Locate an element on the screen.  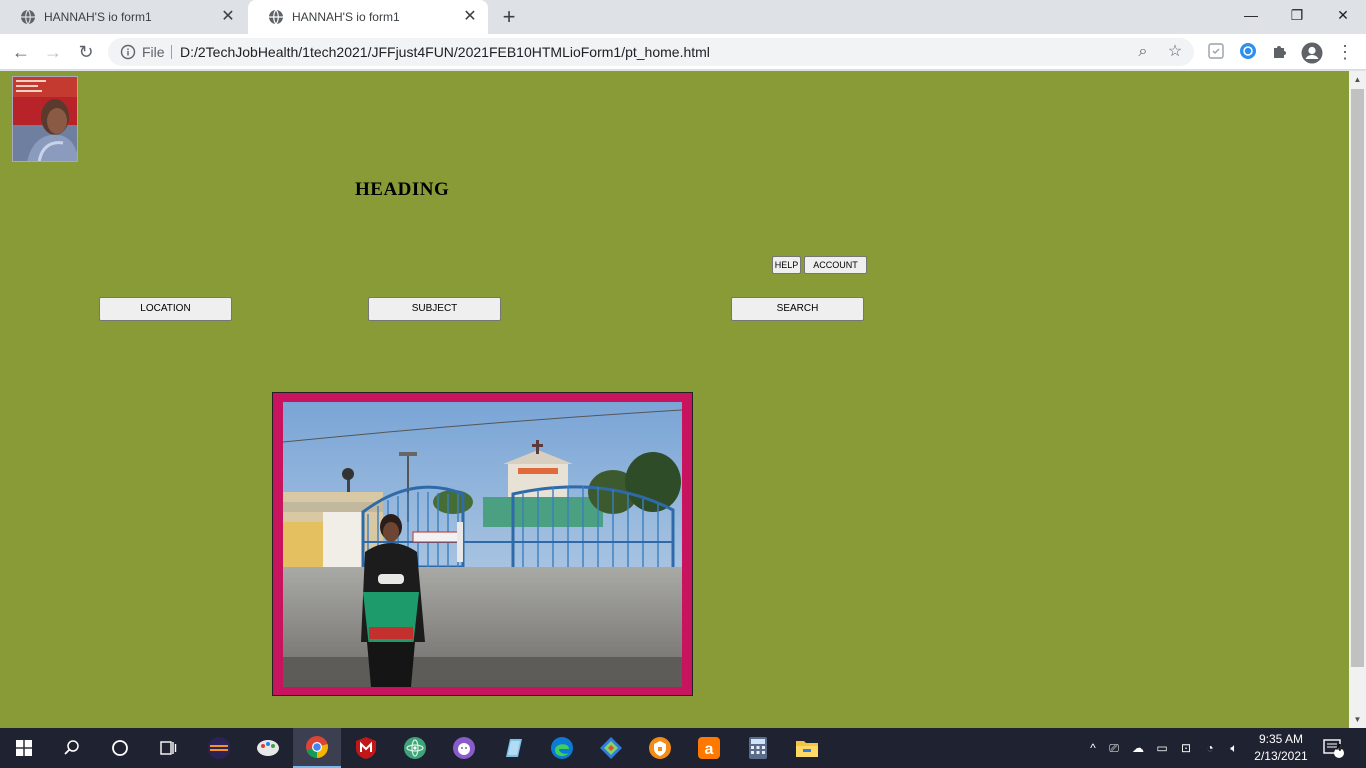
scheme-label: File is located at coordinates (153, 52).